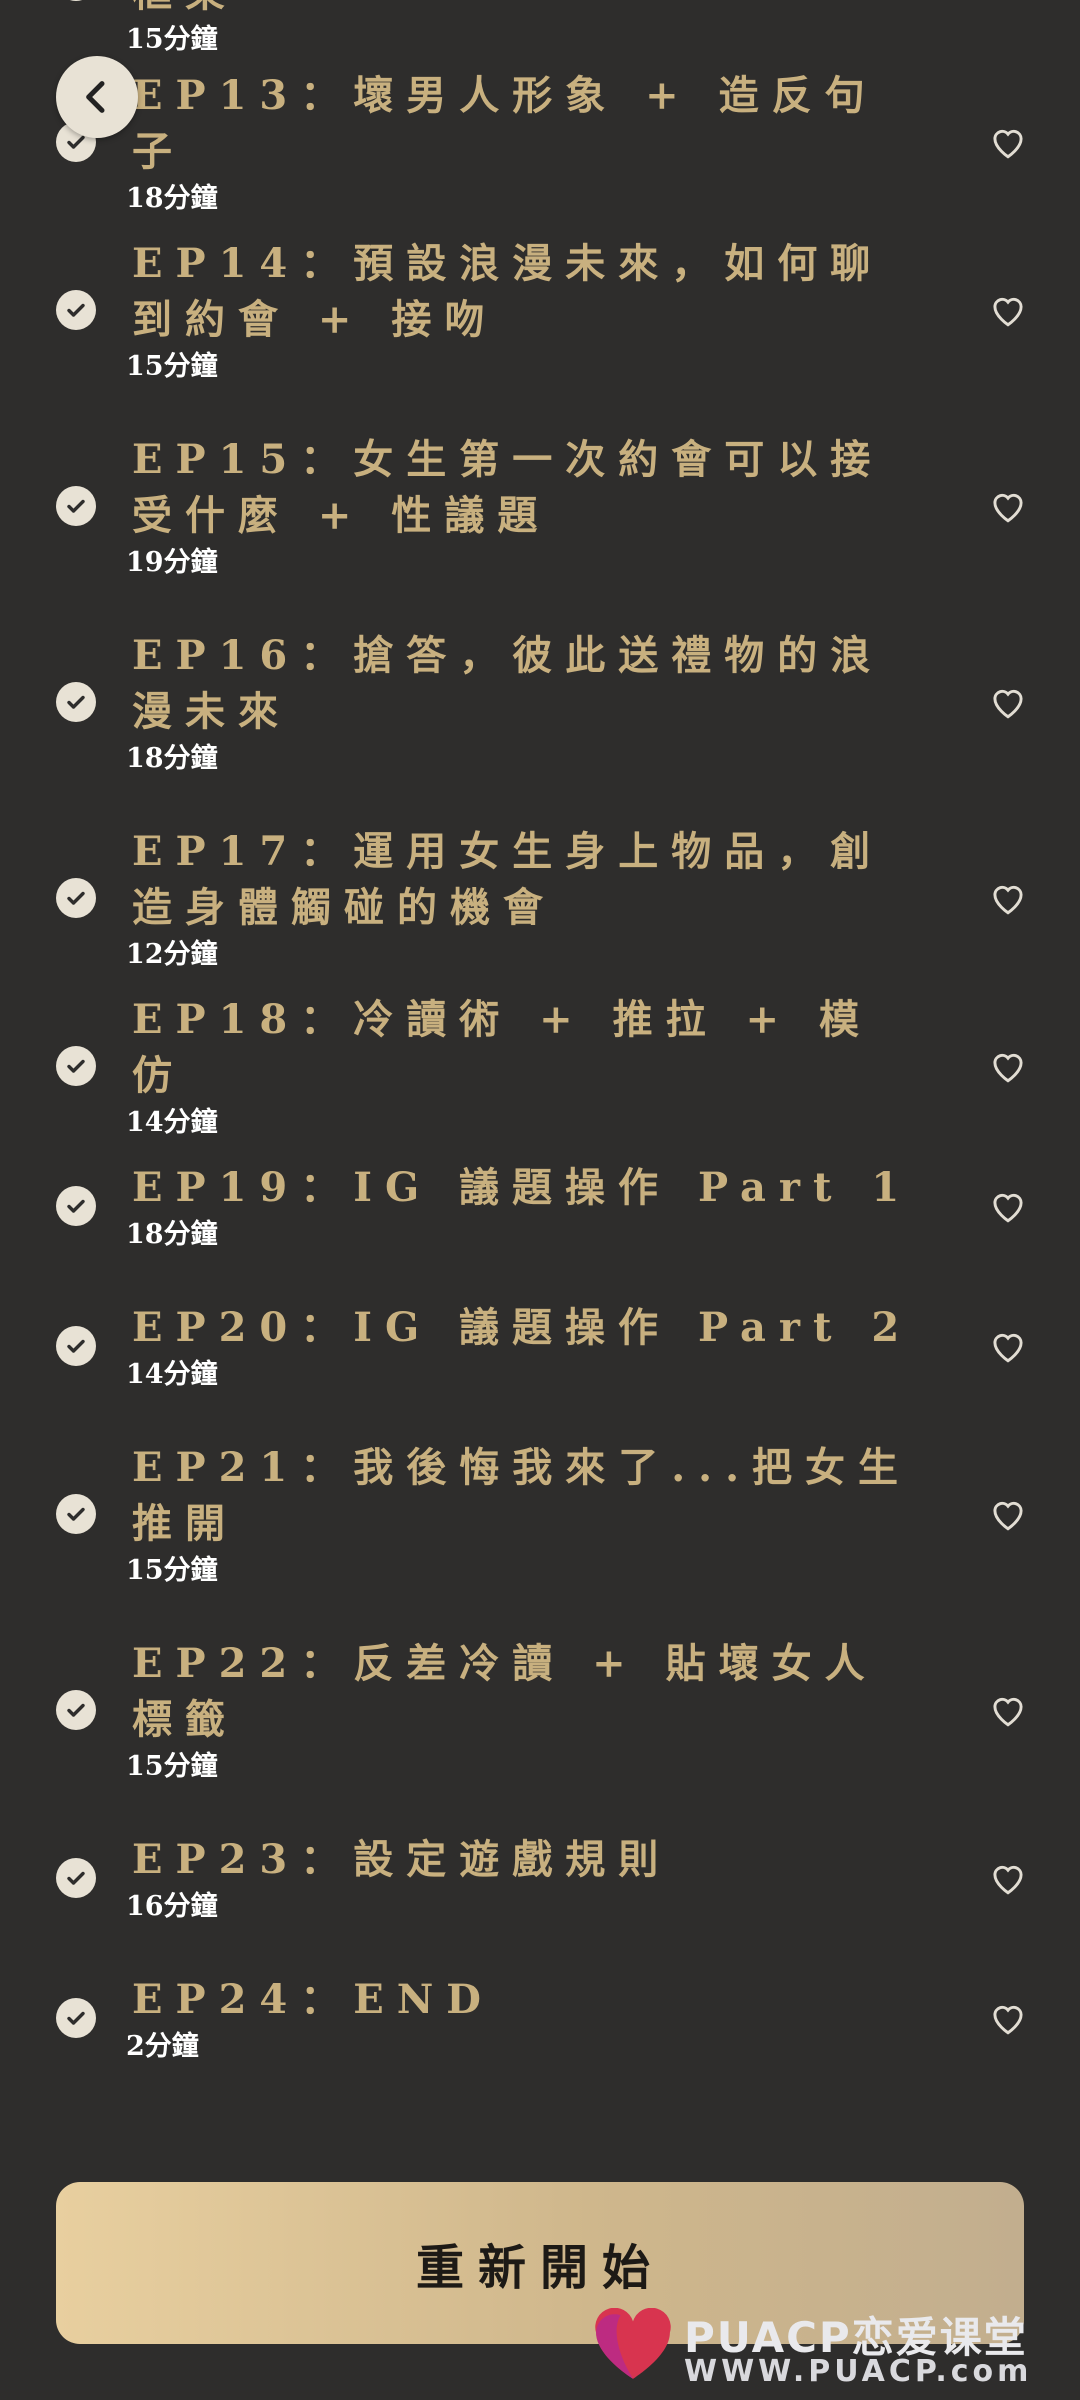  Describe the element at coordinates (521, 28) in the screenshot. I see `episode-text: 框架 15分鐘` at that location.